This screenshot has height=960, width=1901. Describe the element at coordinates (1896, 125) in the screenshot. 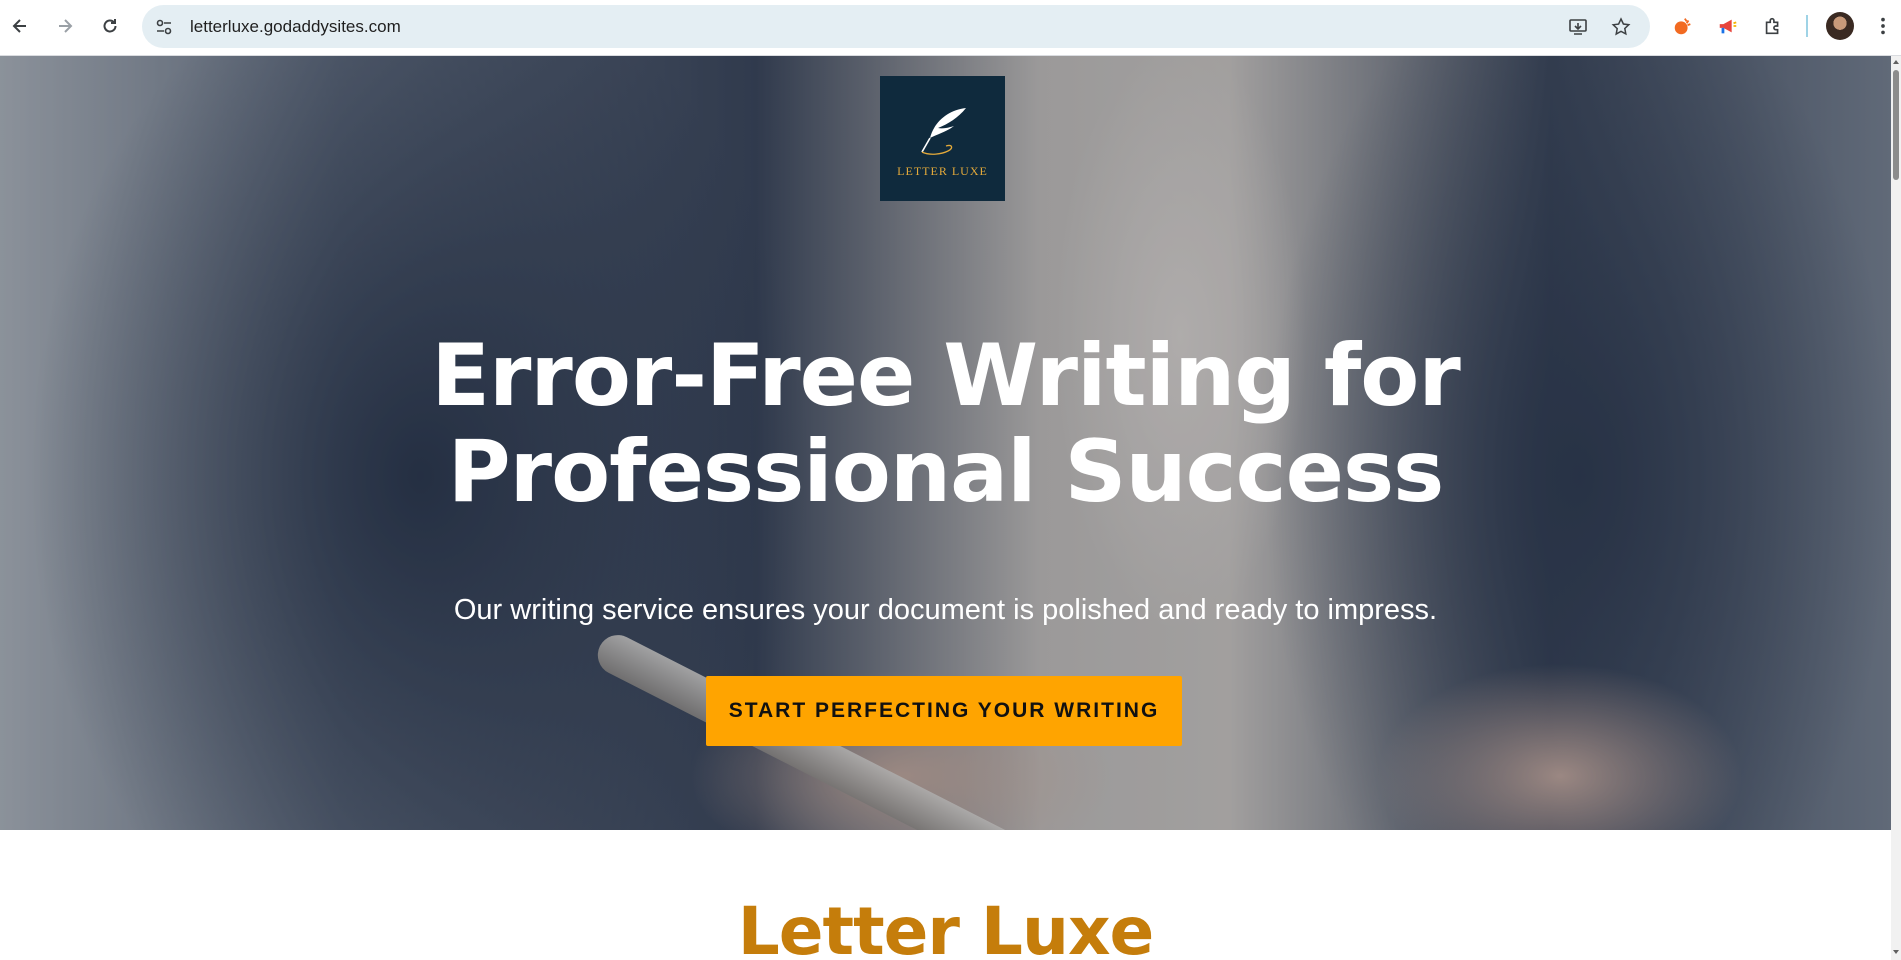

I see `scrollbar-thumb` at that location.